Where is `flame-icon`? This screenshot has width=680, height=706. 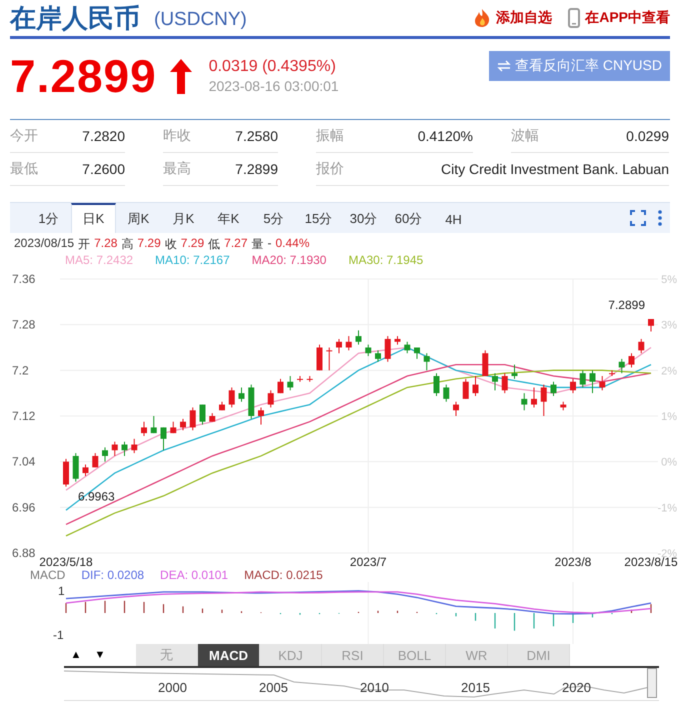 flame-icon is located at coordinates (482, 18).